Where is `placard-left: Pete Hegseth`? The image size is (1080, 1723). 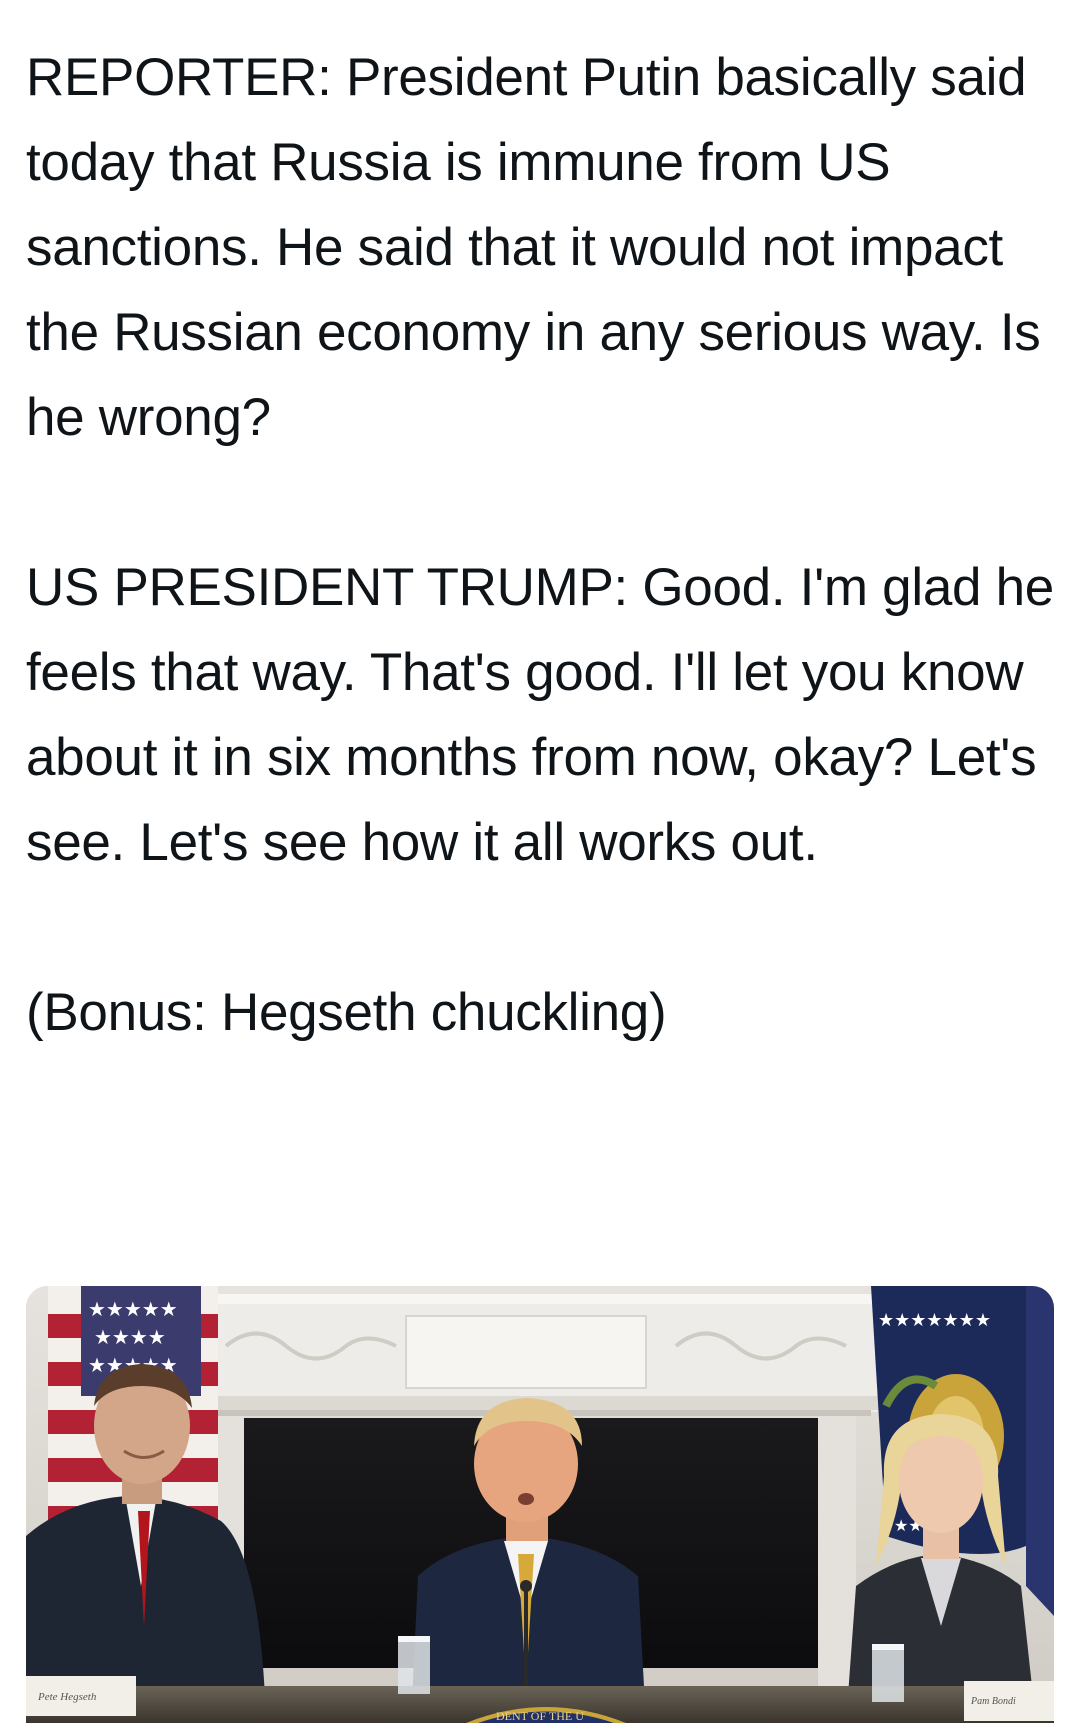
placard-left: Pete Hegseth is located at coordinates (81, 1696).